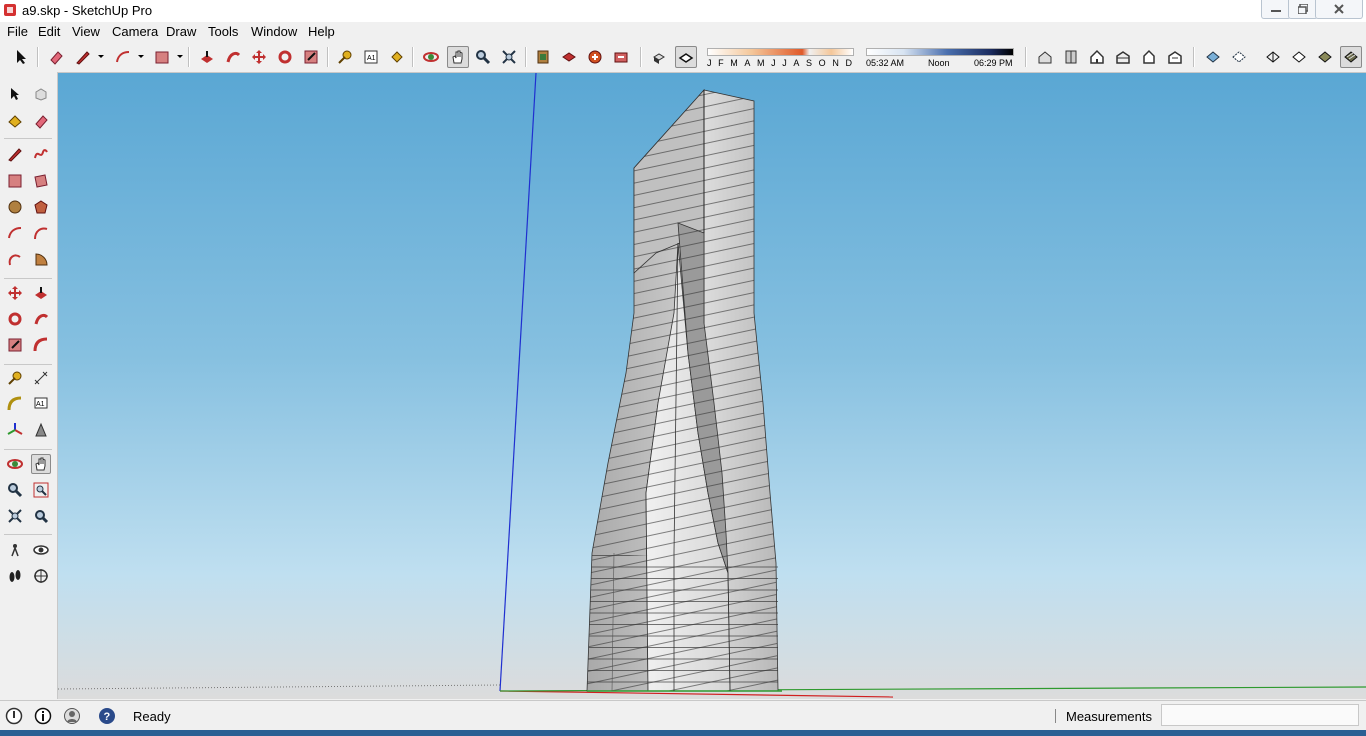 This screenshot has width=1366, height=736. Describe the element at coordinates (41, 378) in the screenshot. I see `dimension-tool` at that location.